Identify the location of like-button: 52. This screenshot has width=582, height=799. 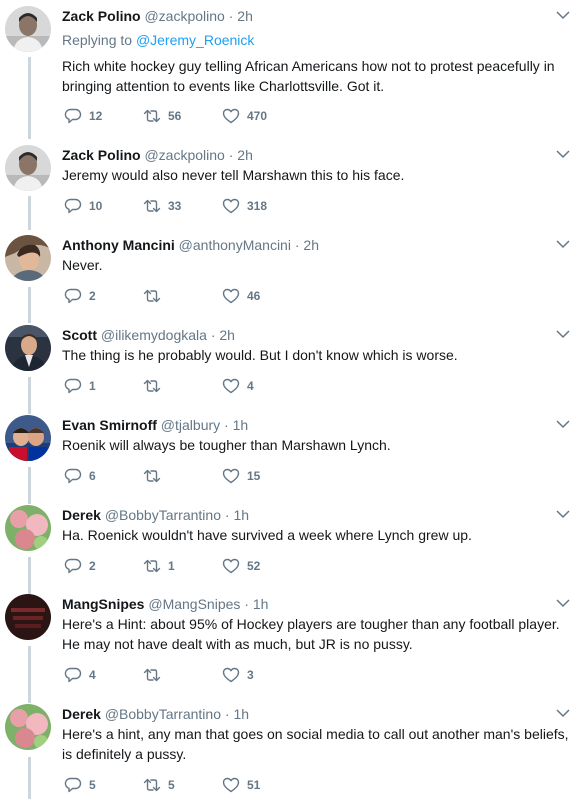
(241, 566).